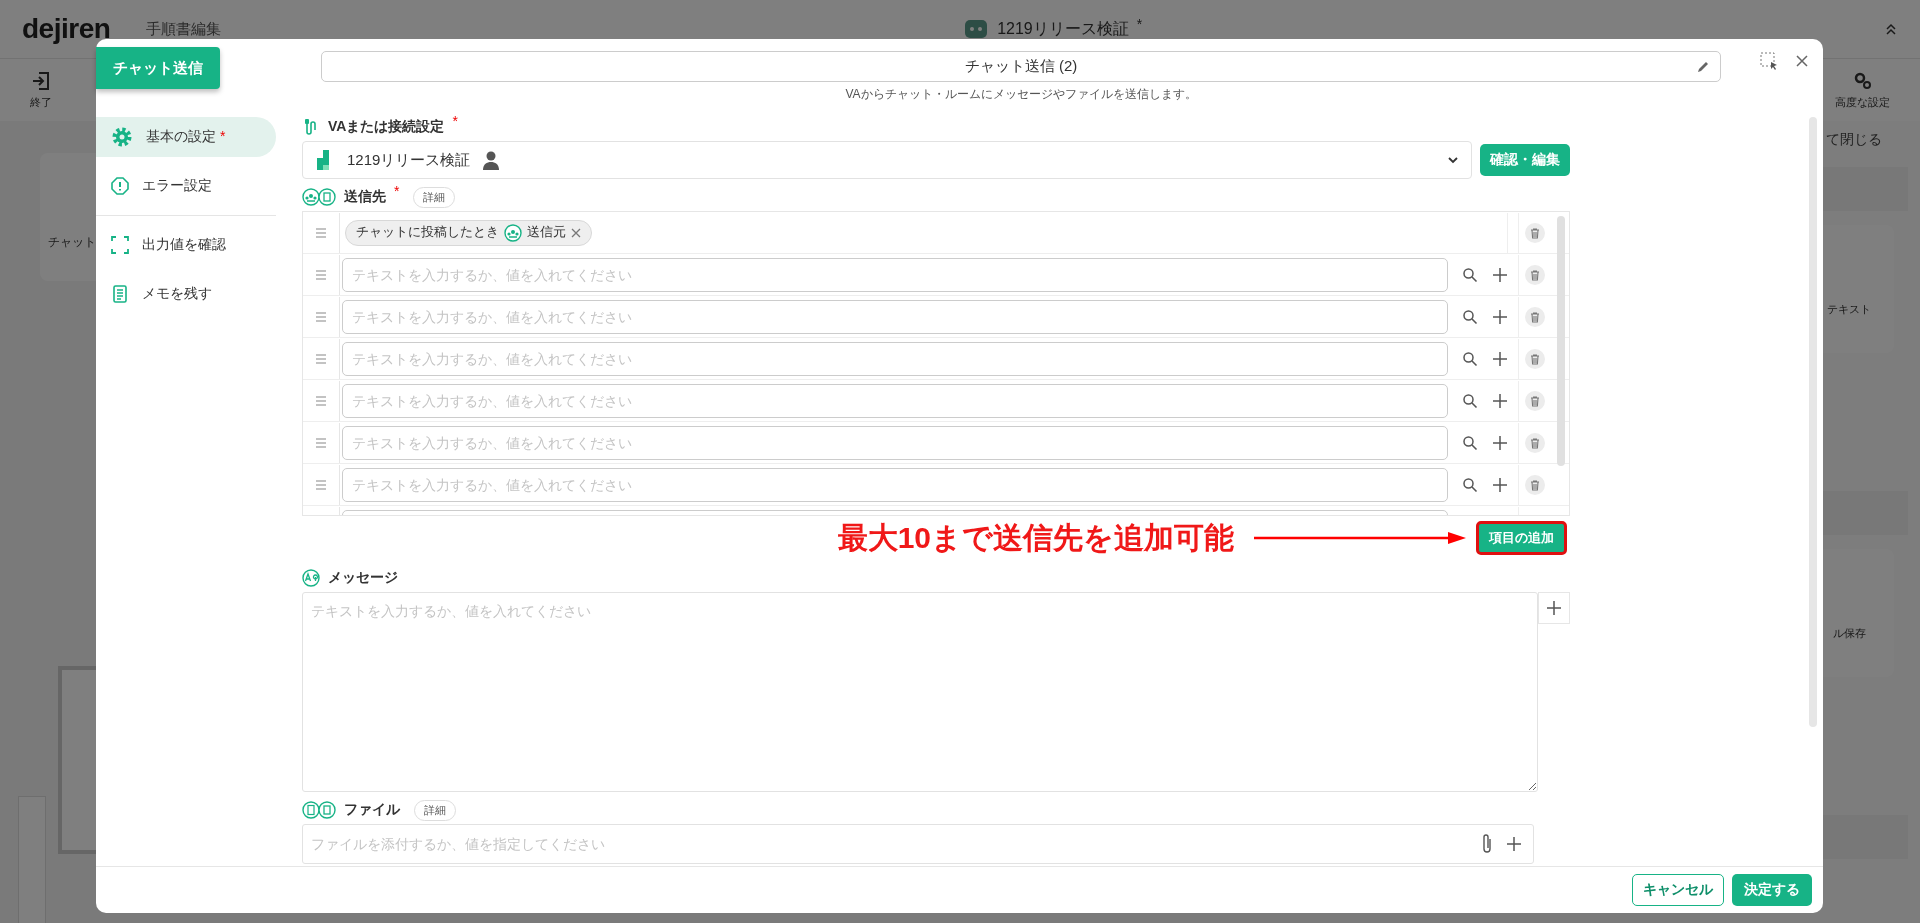  I want to click on document-title: 1219リリース検証, so click(1063, 28).